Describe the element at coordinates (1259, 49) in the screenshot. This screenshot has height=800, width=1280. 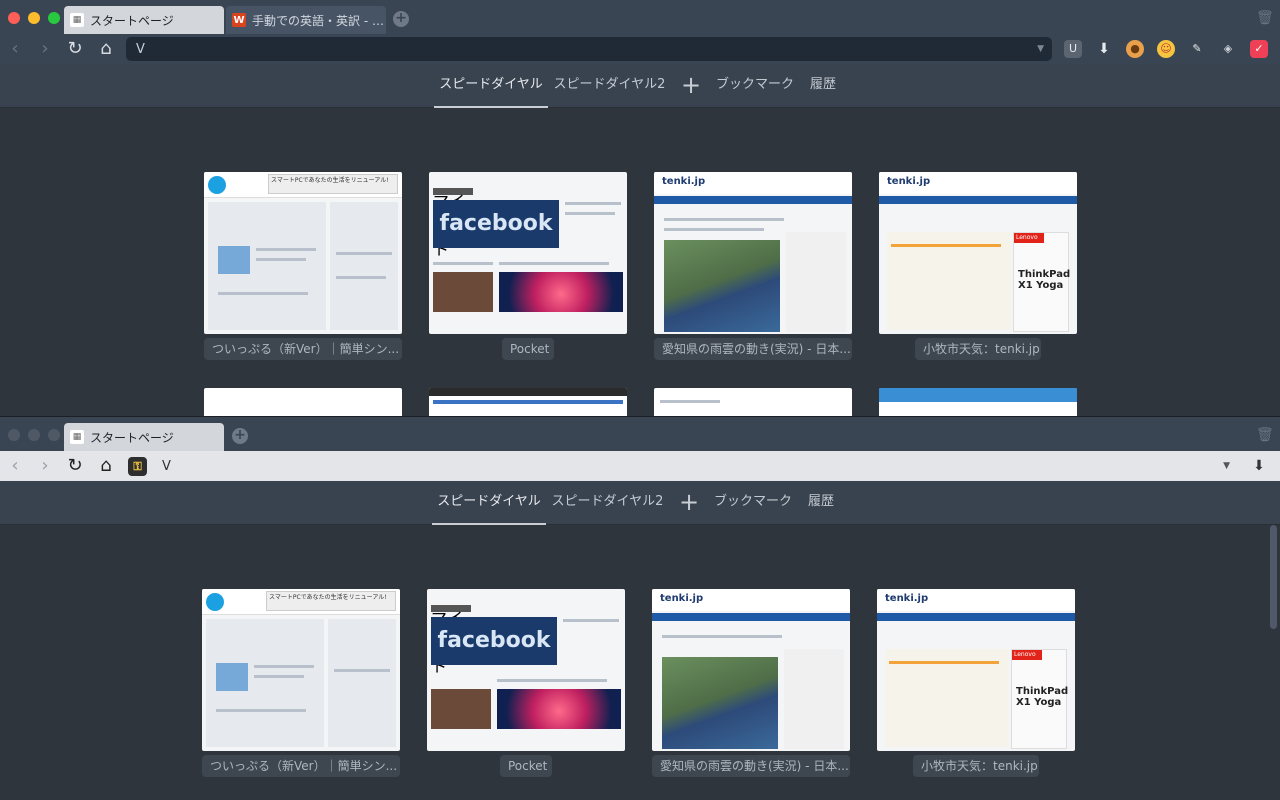
I see `pocket-icon: ✓` at that location.